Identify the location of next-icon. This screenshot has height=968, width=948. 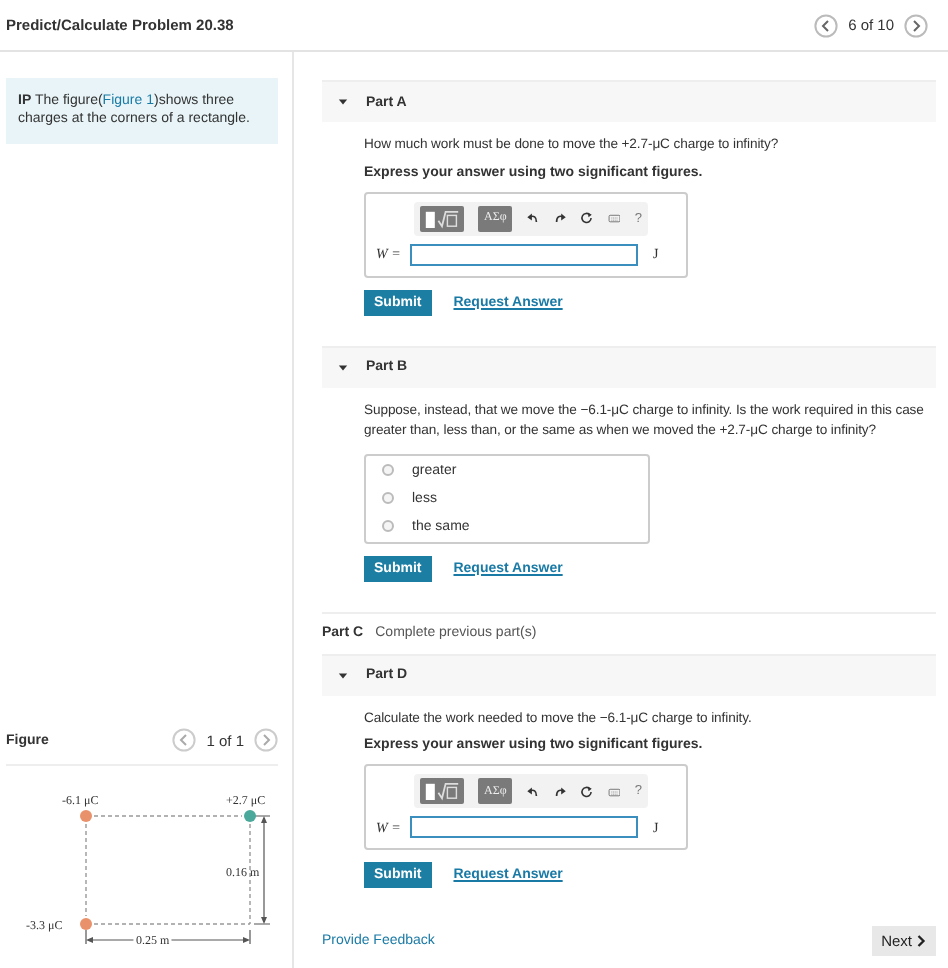
(916, 25).